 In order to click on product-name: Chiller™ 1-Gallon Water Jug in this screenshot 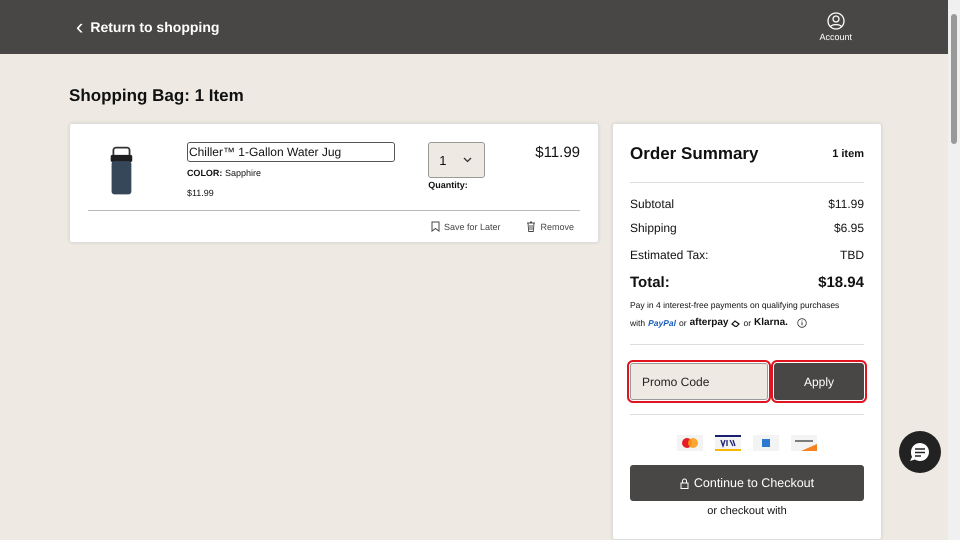, I will do `click(291, 152)`.